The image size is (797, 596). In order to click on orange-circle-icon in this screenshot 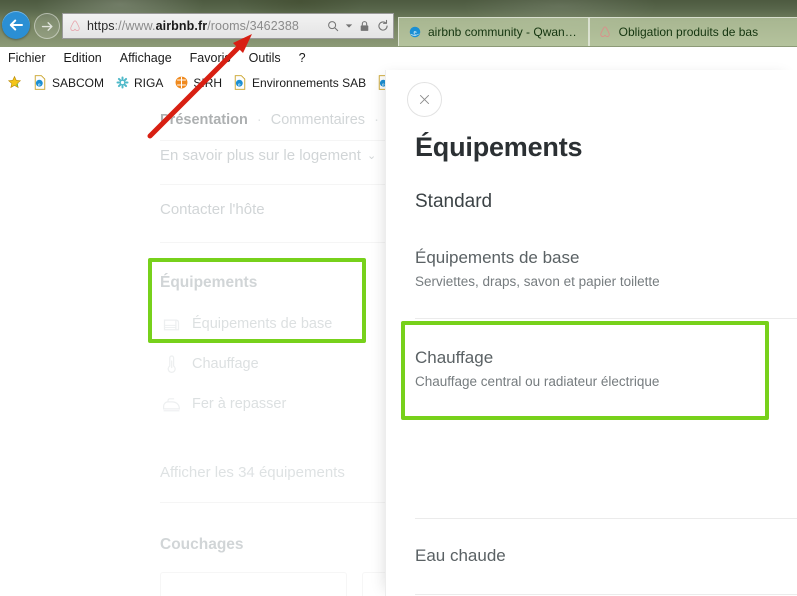, I will do `click(181, 83)`.